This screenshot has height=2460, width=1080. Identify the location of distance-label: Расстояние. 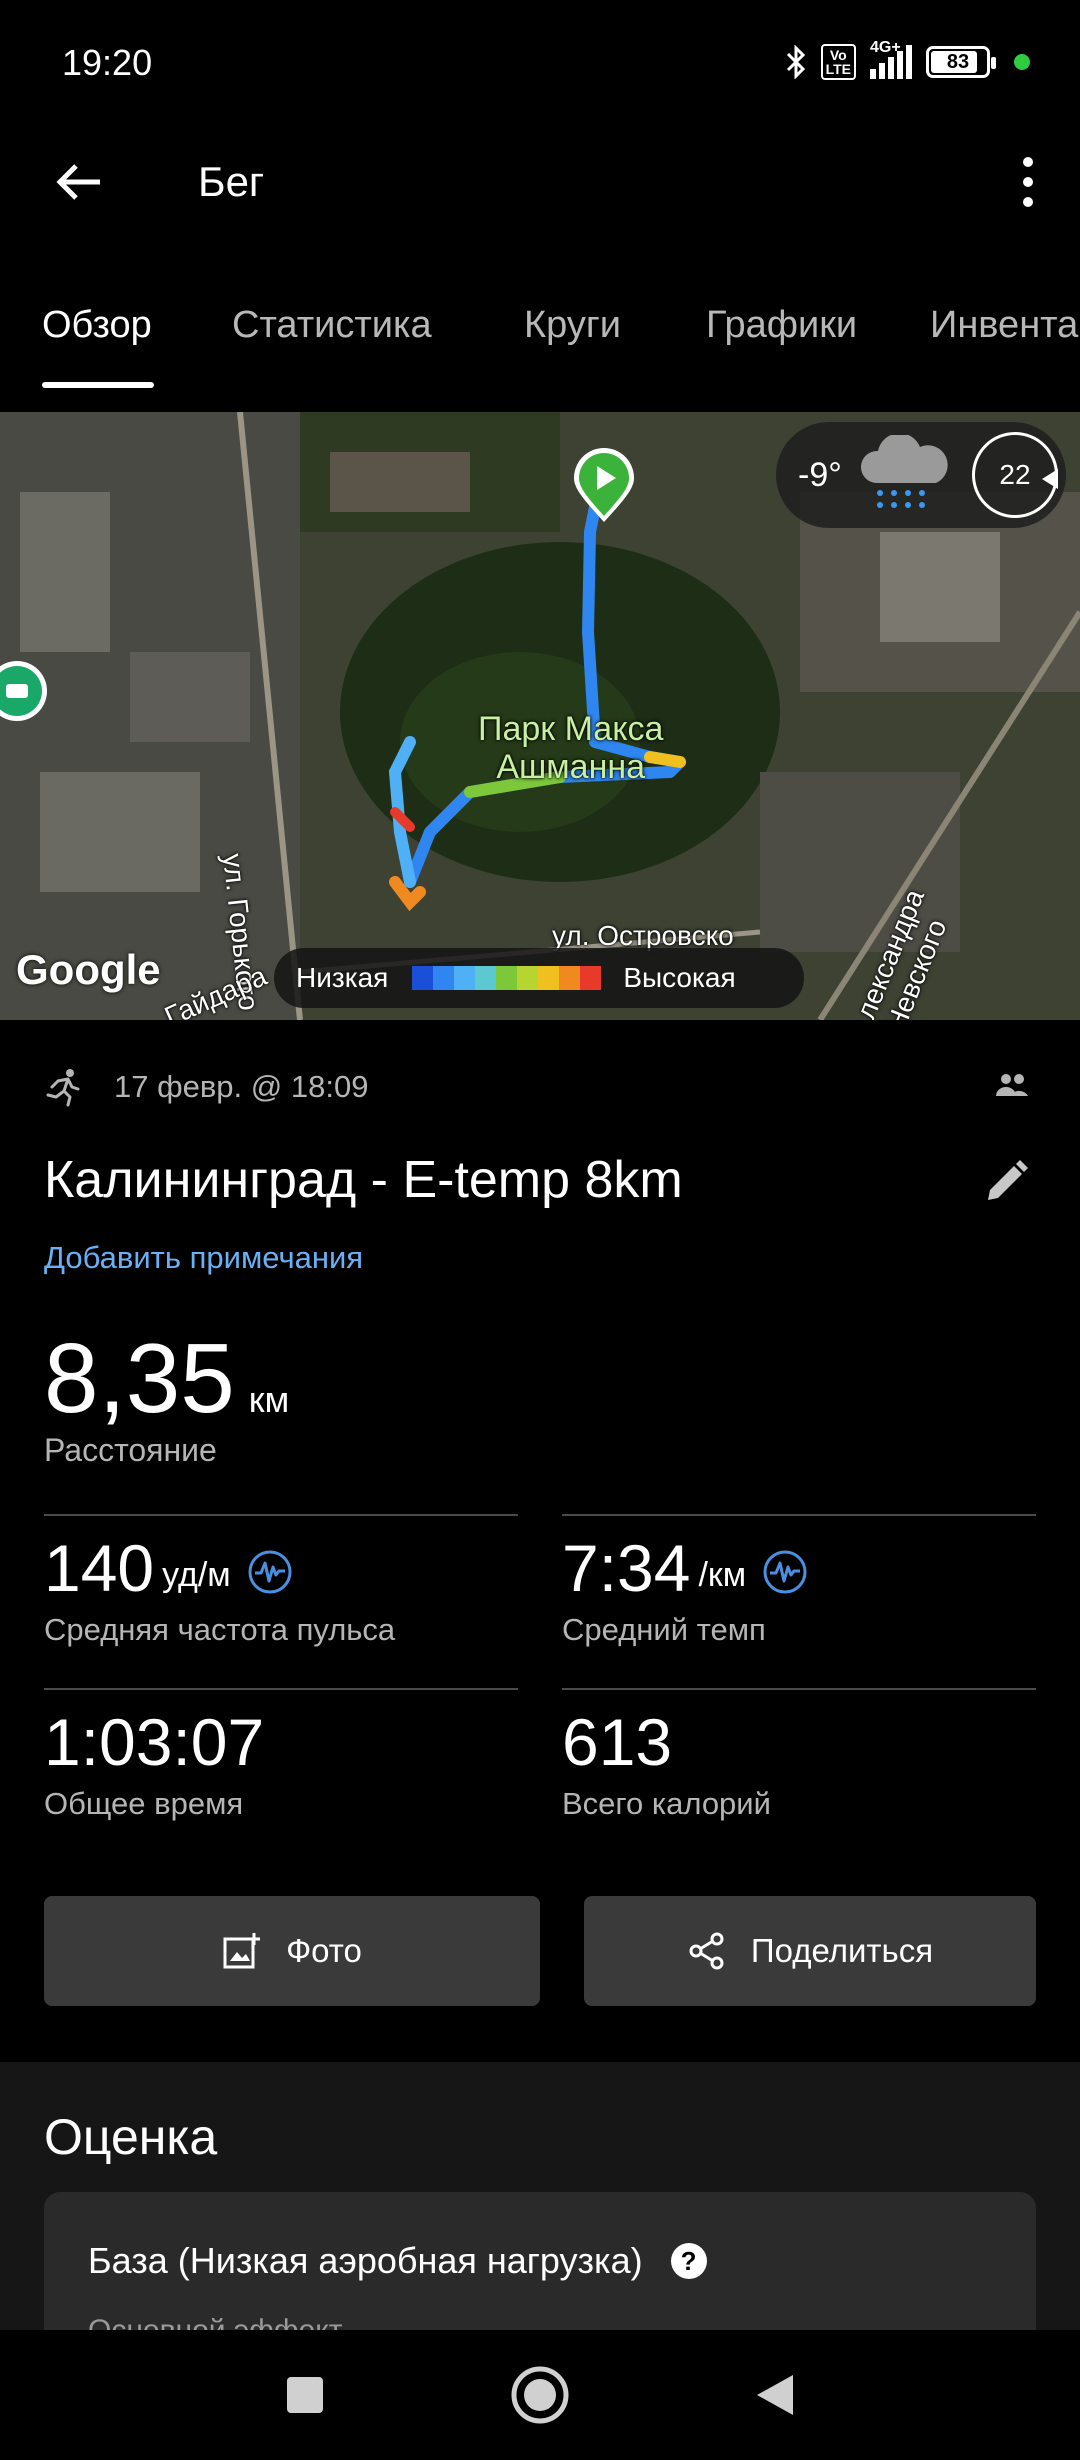
(130, 1450).